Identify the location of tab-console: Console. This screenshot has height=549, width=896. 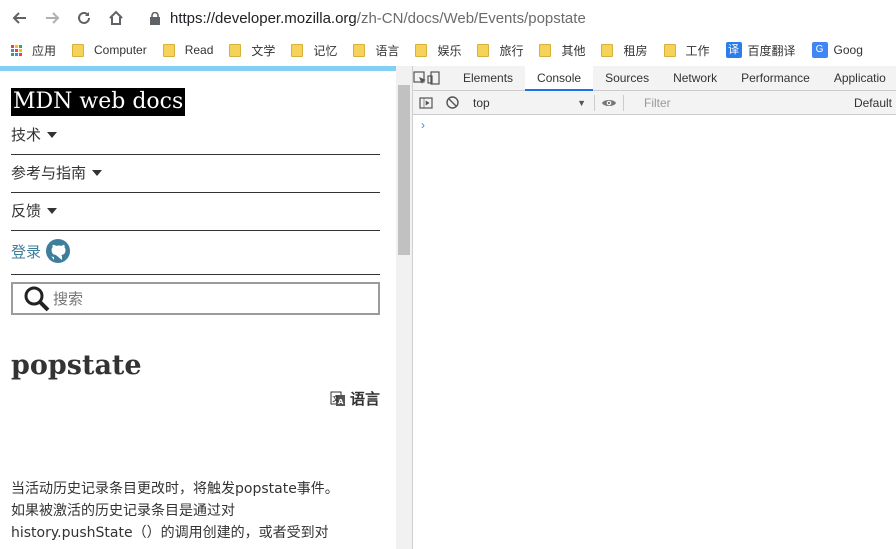
(559, 78).